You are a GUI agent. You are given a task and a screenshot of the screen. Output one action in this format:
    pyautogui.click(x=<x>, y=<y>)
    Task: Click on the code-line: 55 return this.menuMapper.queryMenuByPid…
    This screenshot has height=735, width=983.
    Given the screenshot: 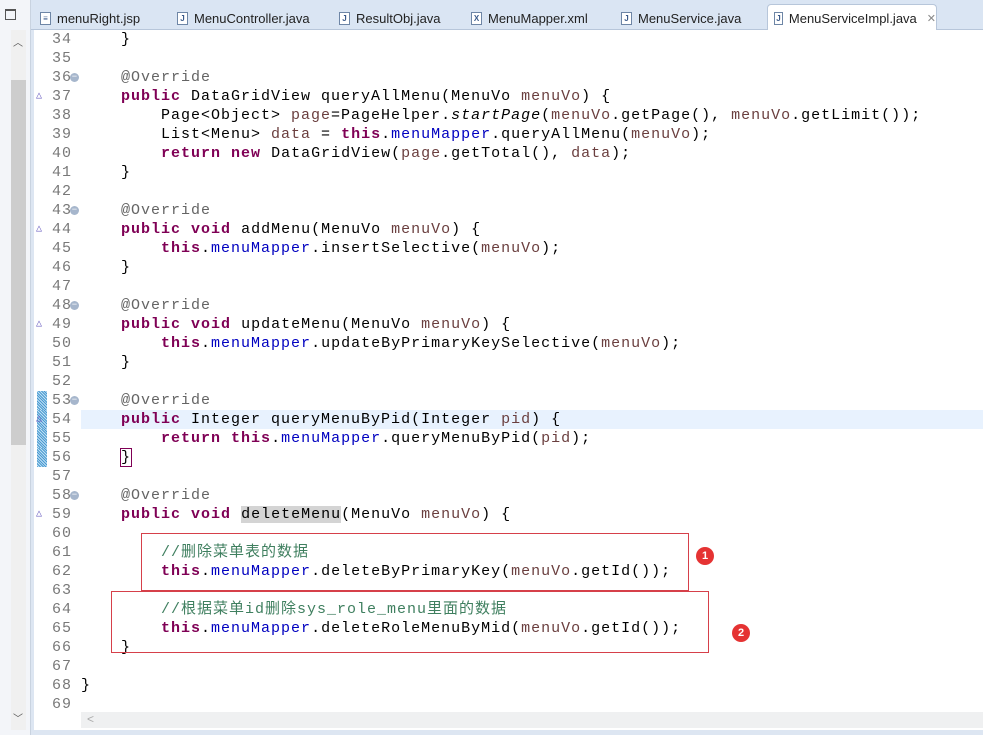 What is the action you would take?
    pyautogui.click(x=508, y=438)
    